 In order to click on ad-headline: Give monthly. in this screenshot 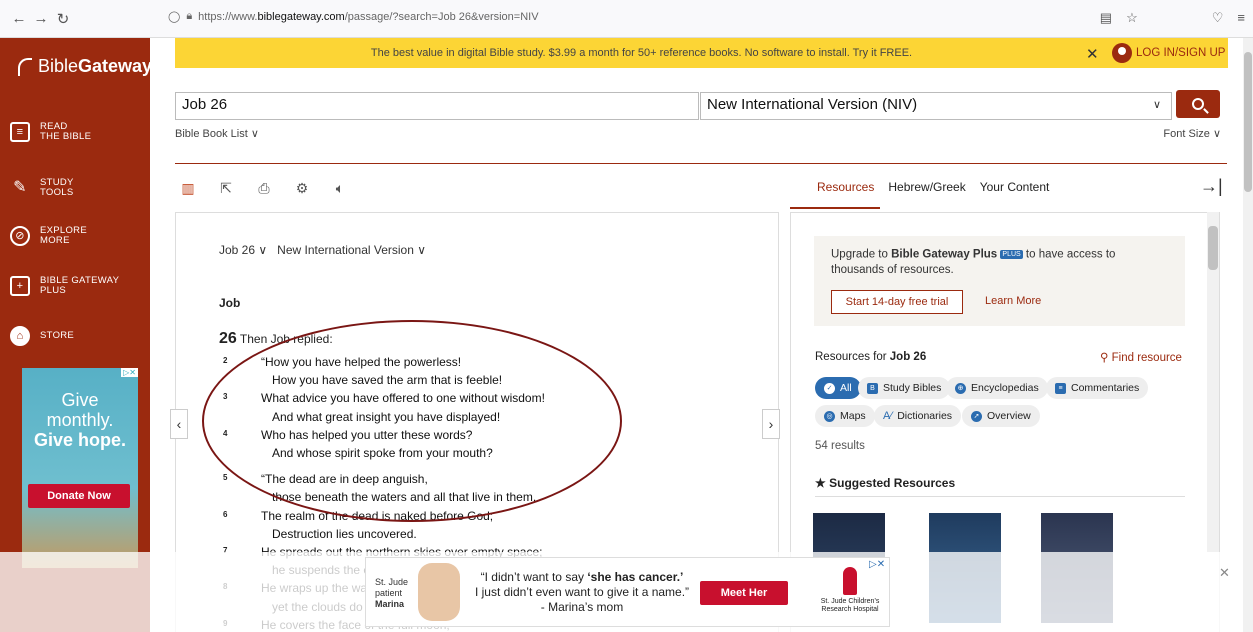, I will do `click(80, 410)`.